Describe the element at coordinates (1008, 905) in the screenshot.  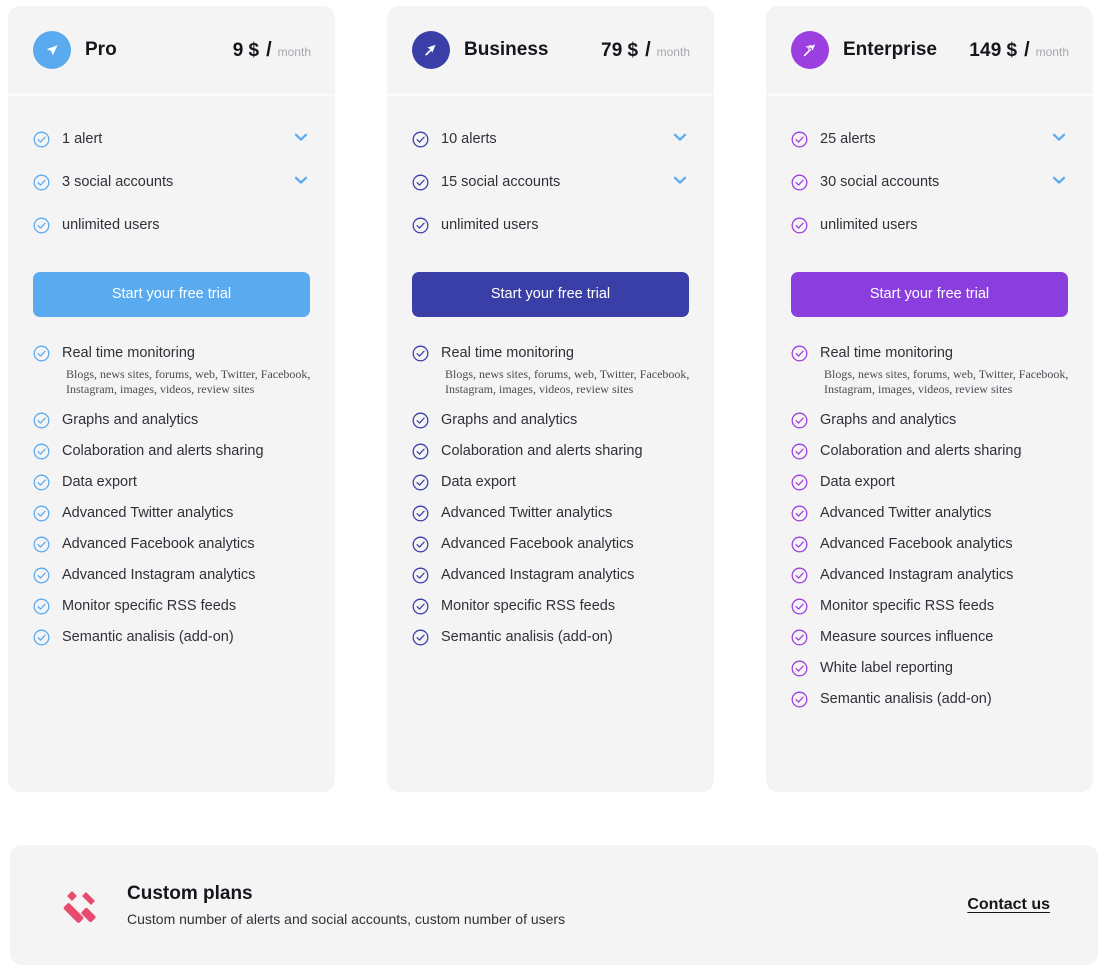
I see `contact-us-link: Contact us` at that location.